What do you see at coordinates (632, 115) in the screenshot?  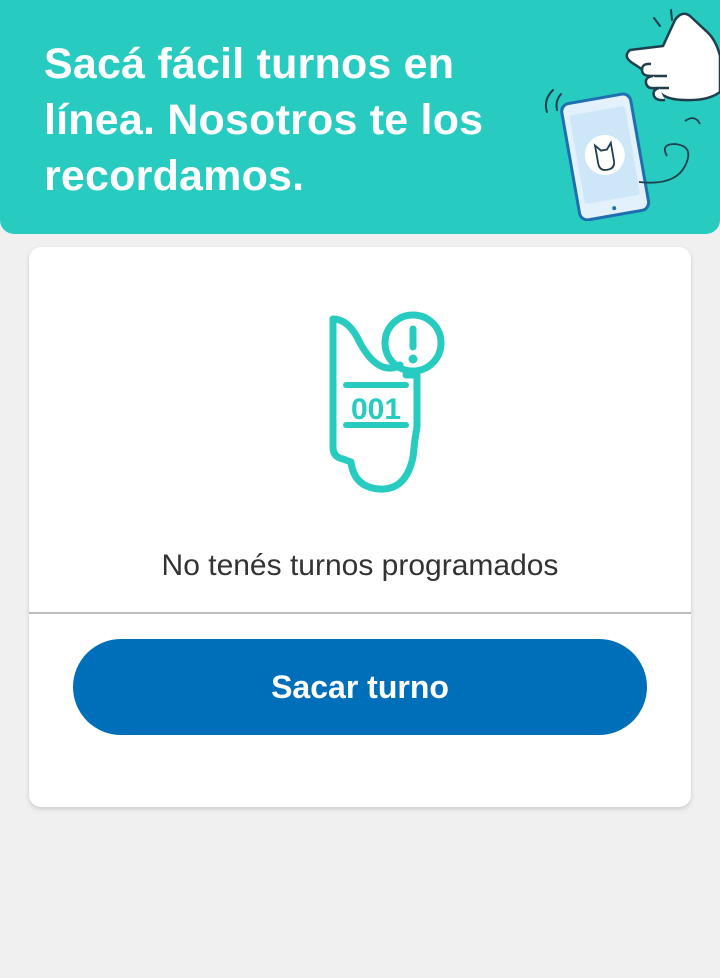 I see `hand-pointing-at-phone-with-ticket-illustration` at bounding box center [632, 115].